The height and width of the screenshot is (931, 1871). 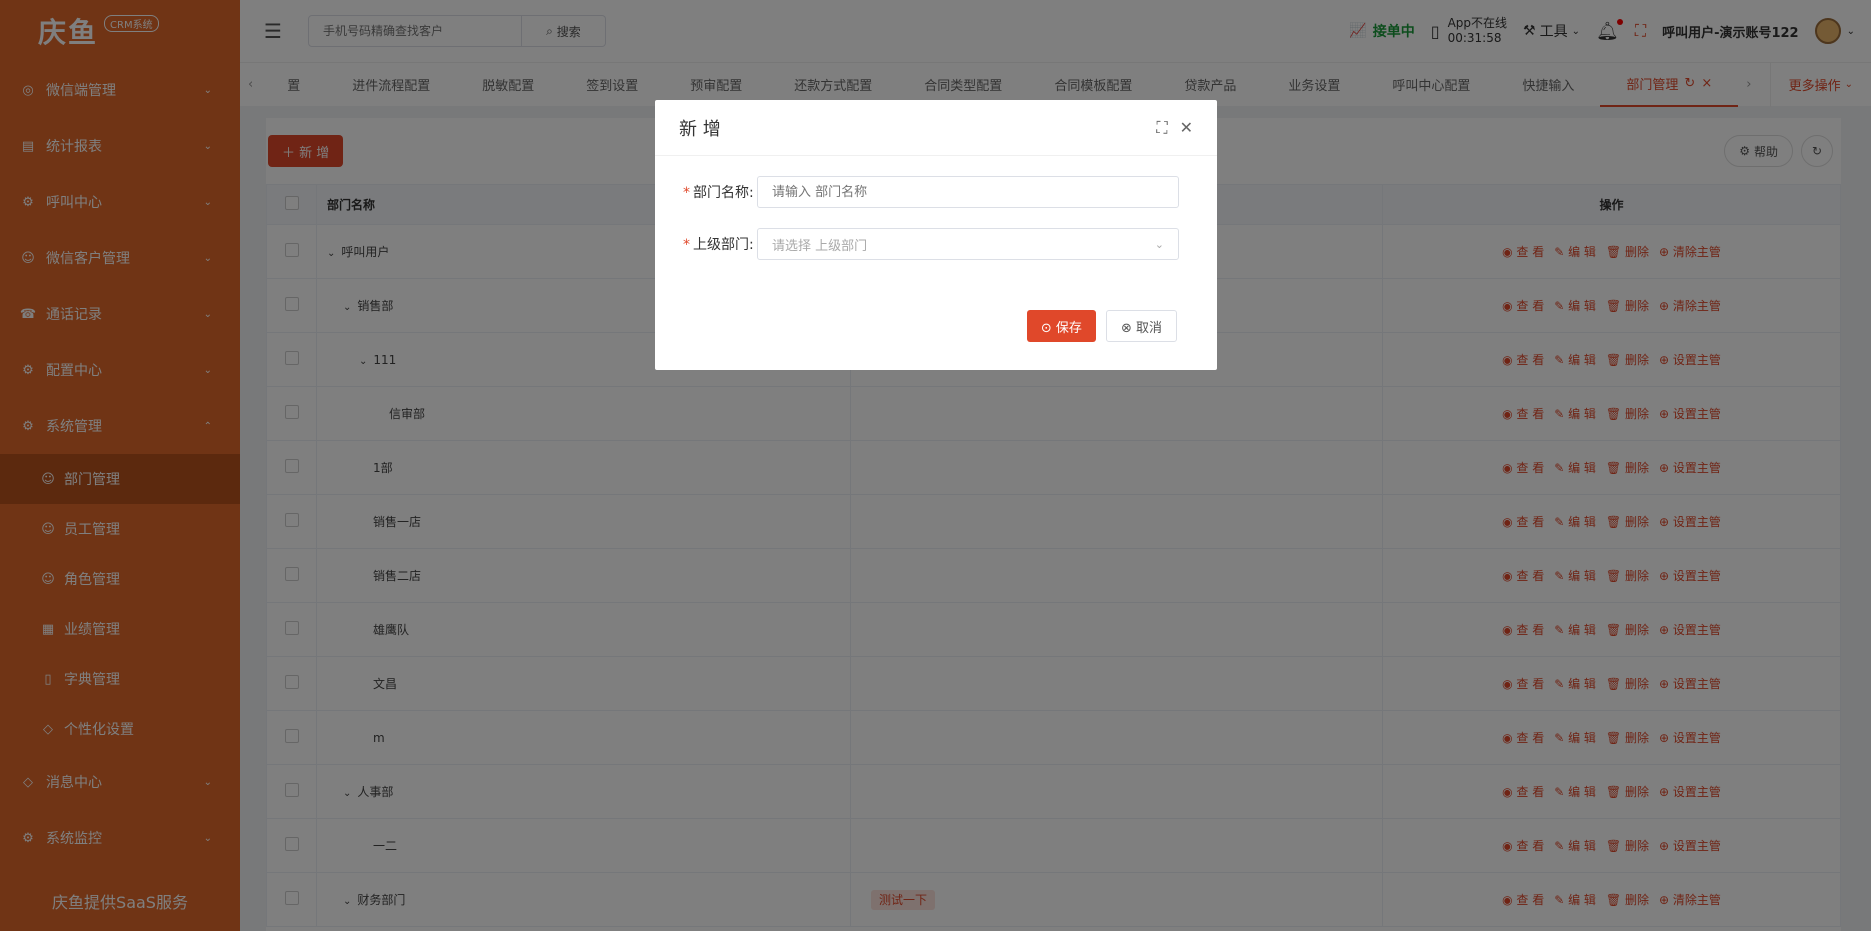 I want to click on cancel-button: ⊗ 取消, so click(x=1141, y=326).